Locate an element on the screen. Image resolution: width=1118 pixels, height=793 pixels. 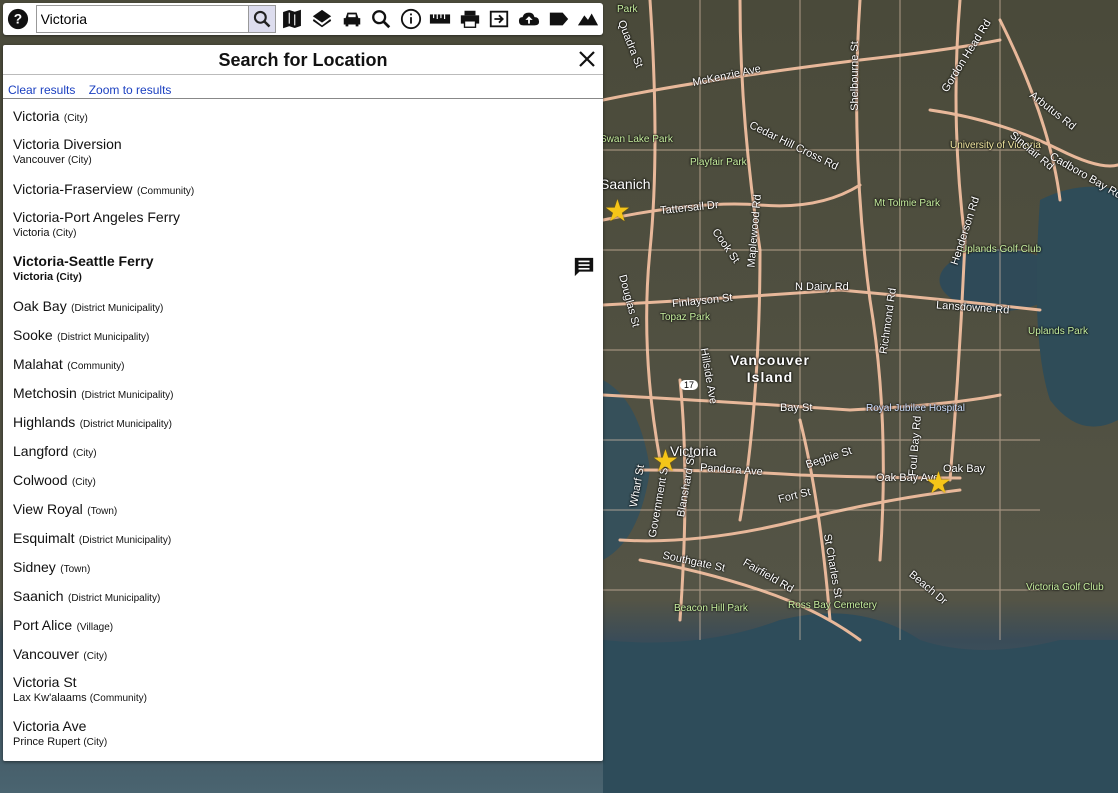
map-label: Saanich is located at coordinates (625, 184).